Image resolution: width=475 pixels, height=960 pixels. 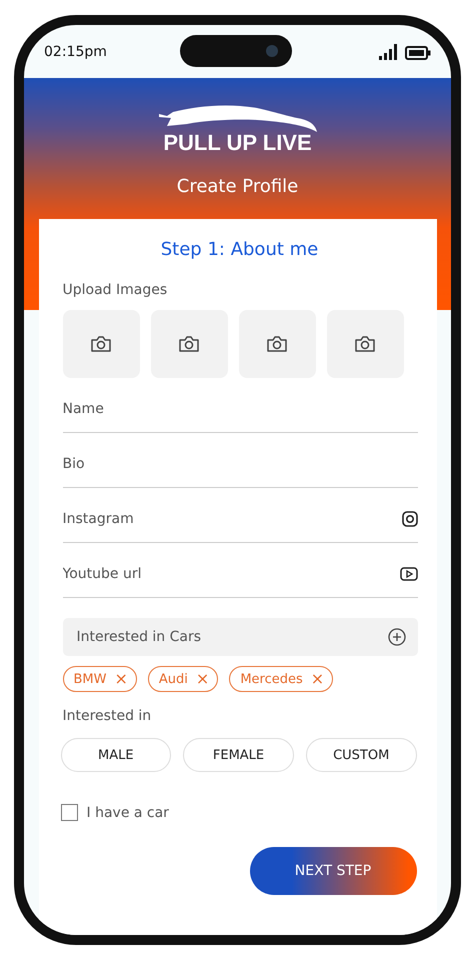 I want to click on checkbox, so click(x=69, y=812).